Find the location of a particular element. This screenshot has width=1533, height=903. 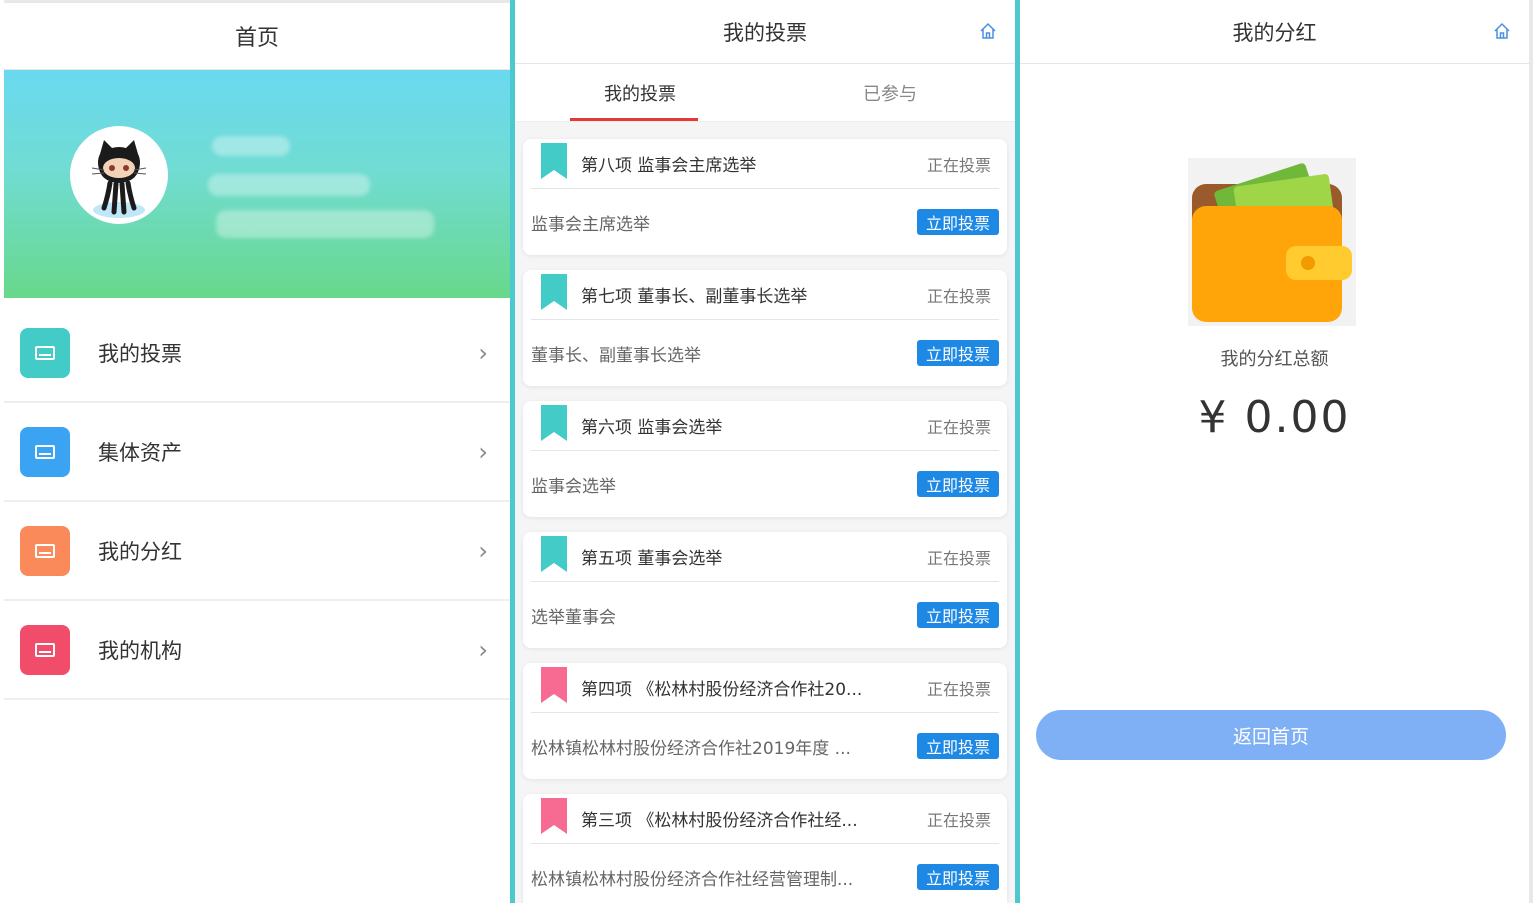

menu-item-my-dividends: 我的分红 › is located at coordinates (257, 551).